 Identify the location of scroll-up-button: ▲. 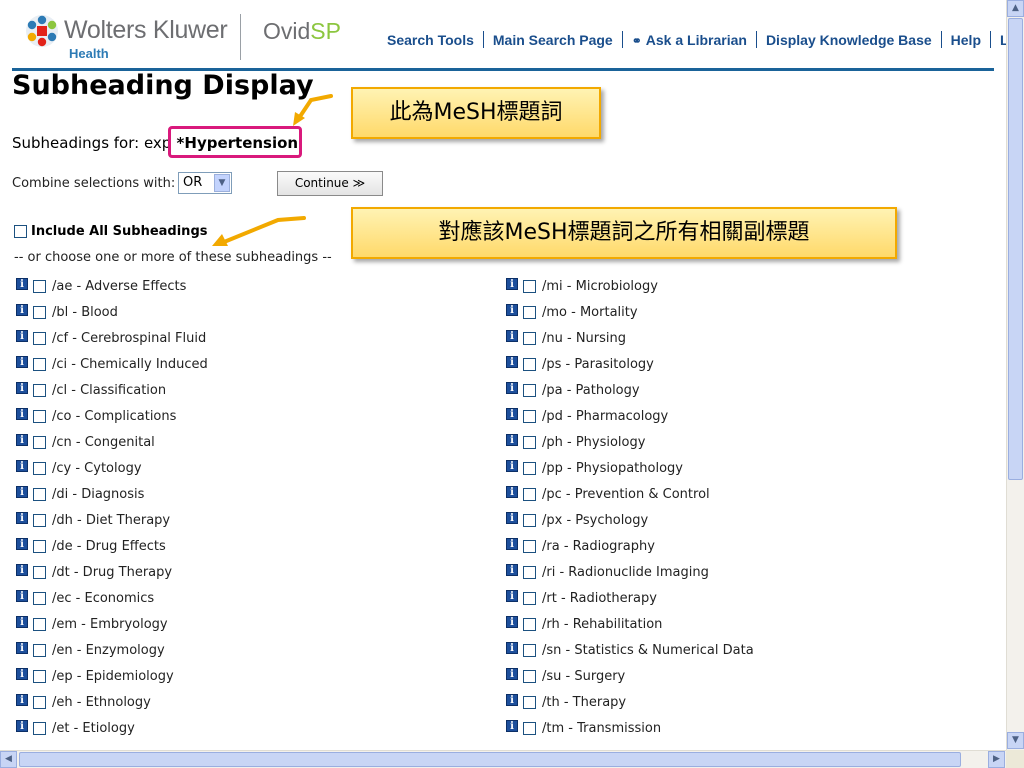
(1015, 8).